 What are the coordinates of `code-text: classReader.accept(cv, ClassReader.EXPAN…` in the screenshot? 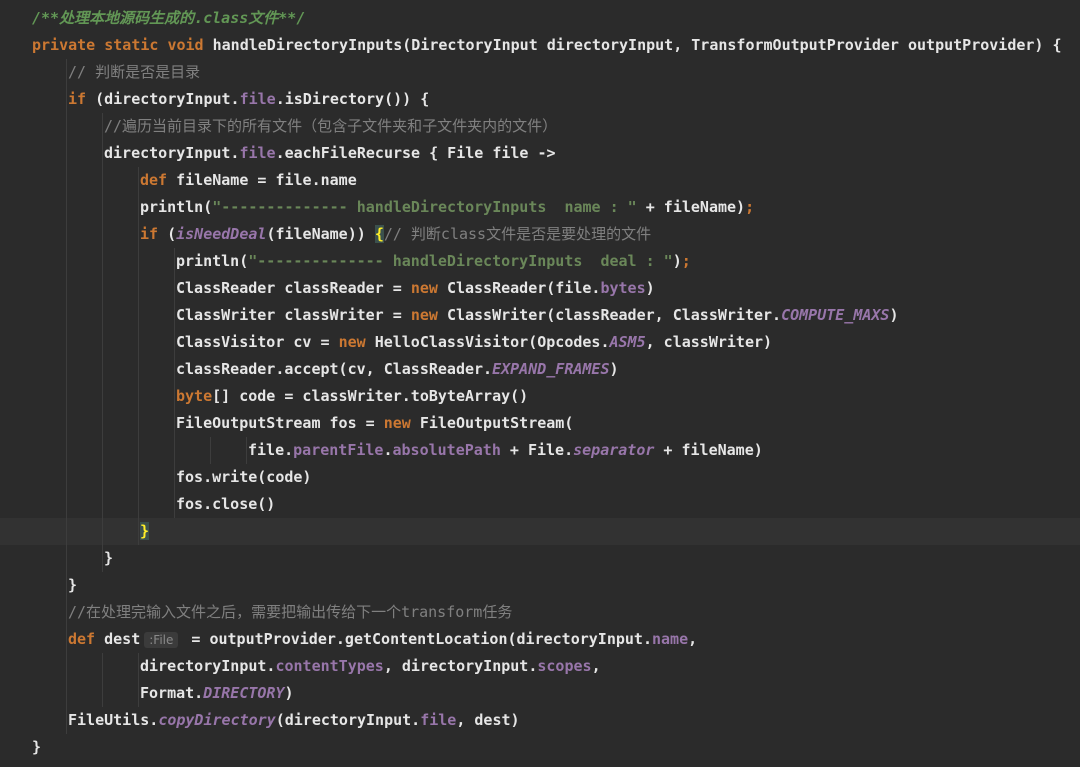 It's located at (397, 369).